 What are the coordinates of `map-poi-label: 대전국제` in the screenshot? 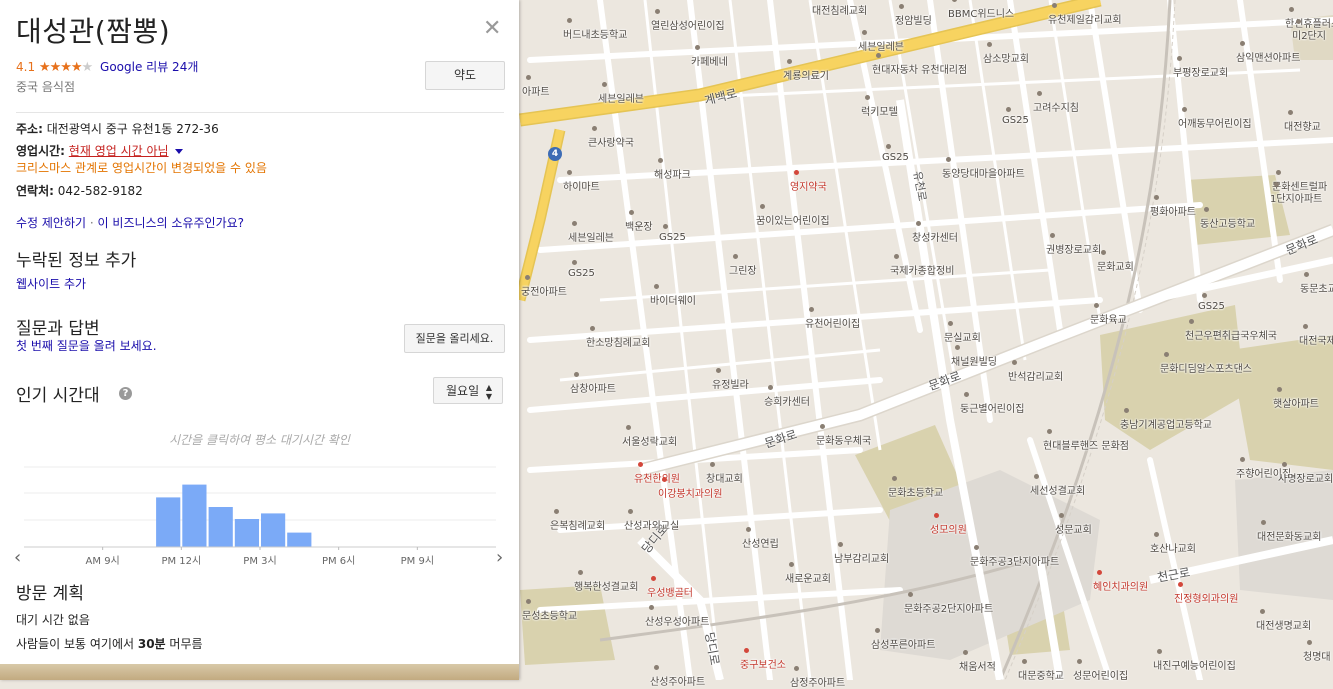 It's located at (1316, 339).